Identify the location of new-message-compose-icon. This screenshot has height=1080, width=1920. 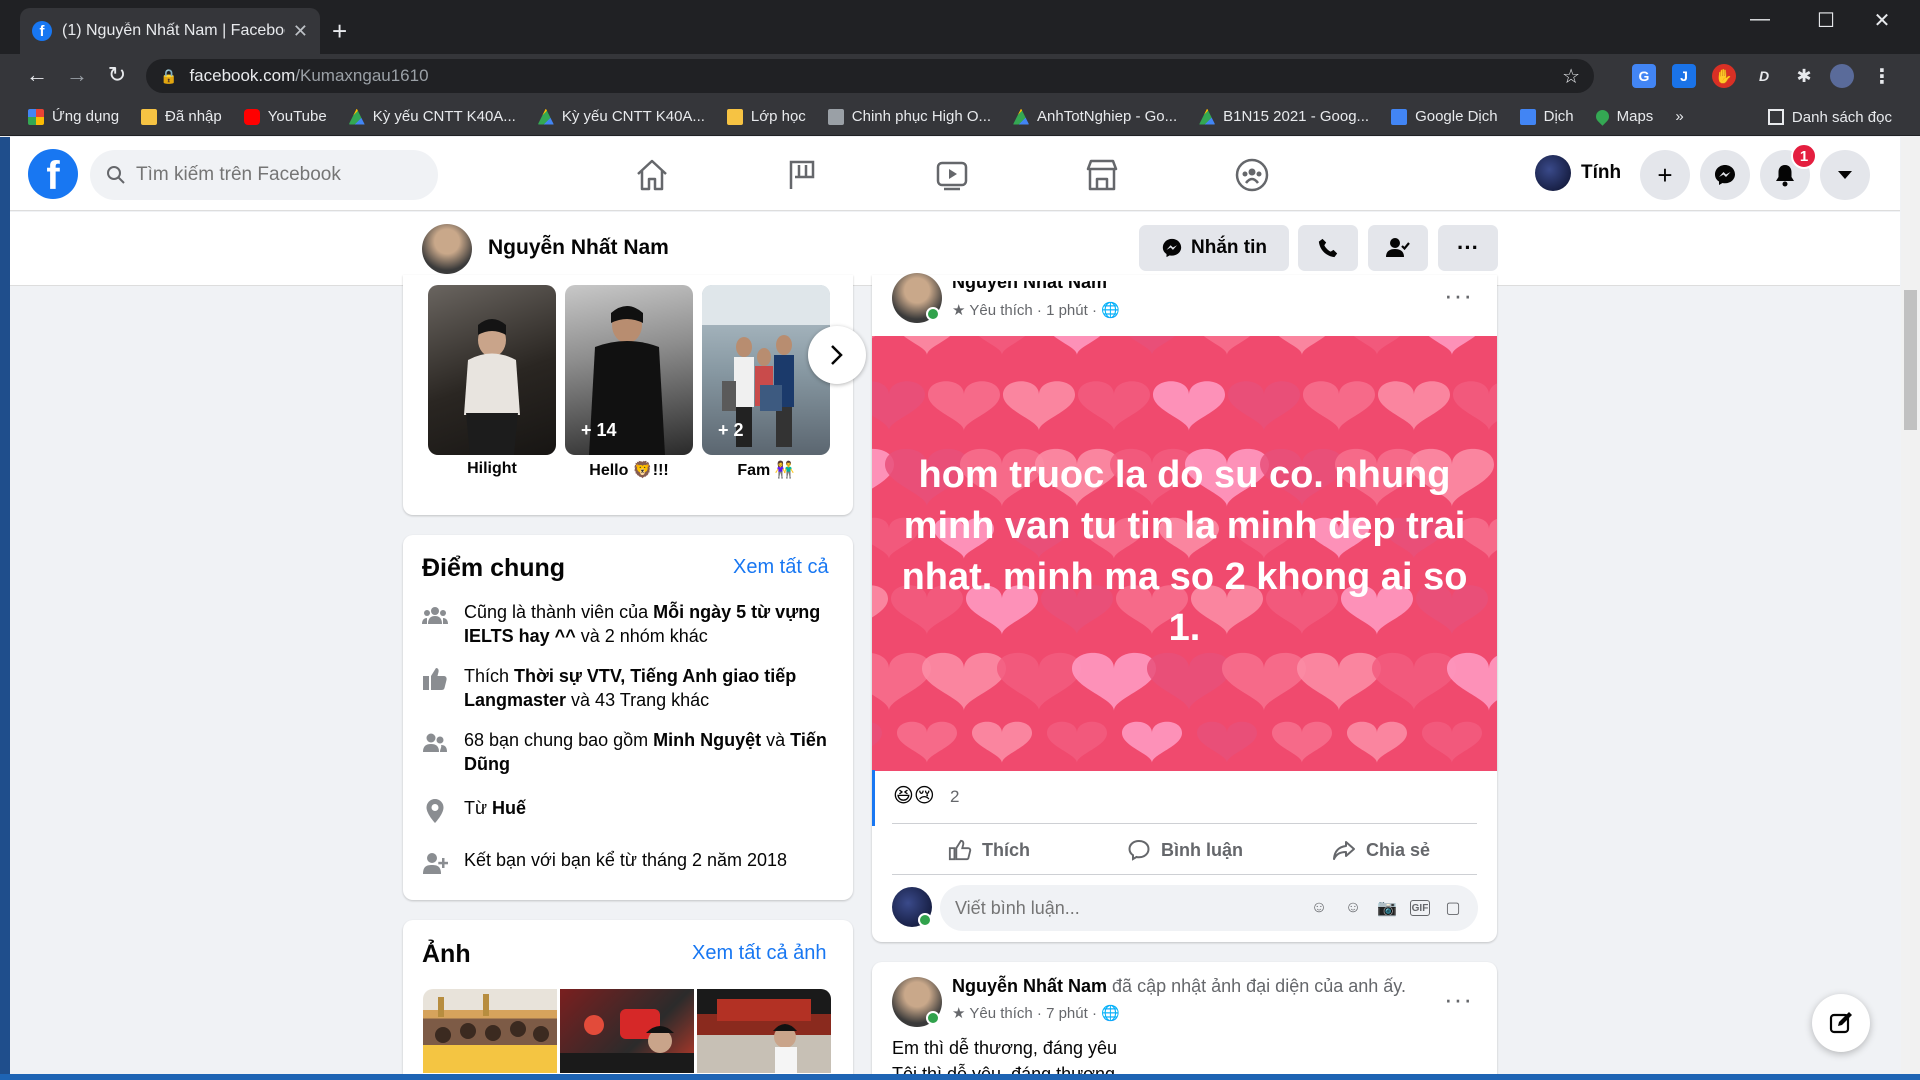
(1841, 1023).